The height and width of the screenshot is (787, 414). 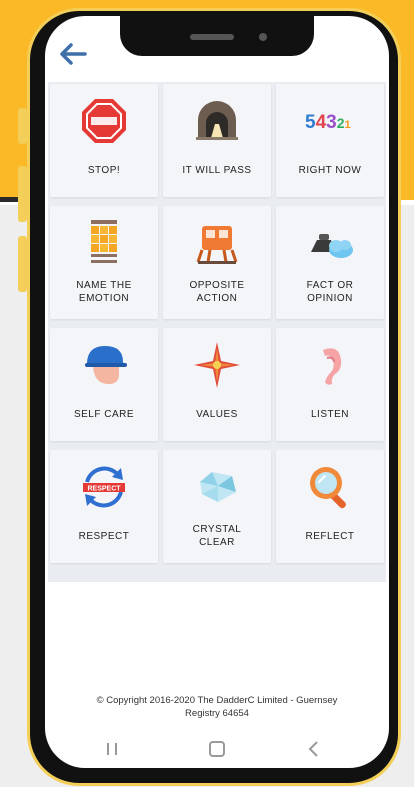 What do you see at coordinates (104, 536) in the screenshot?
I see `tile-label: RESPECT` at bounding box center [104, 536].